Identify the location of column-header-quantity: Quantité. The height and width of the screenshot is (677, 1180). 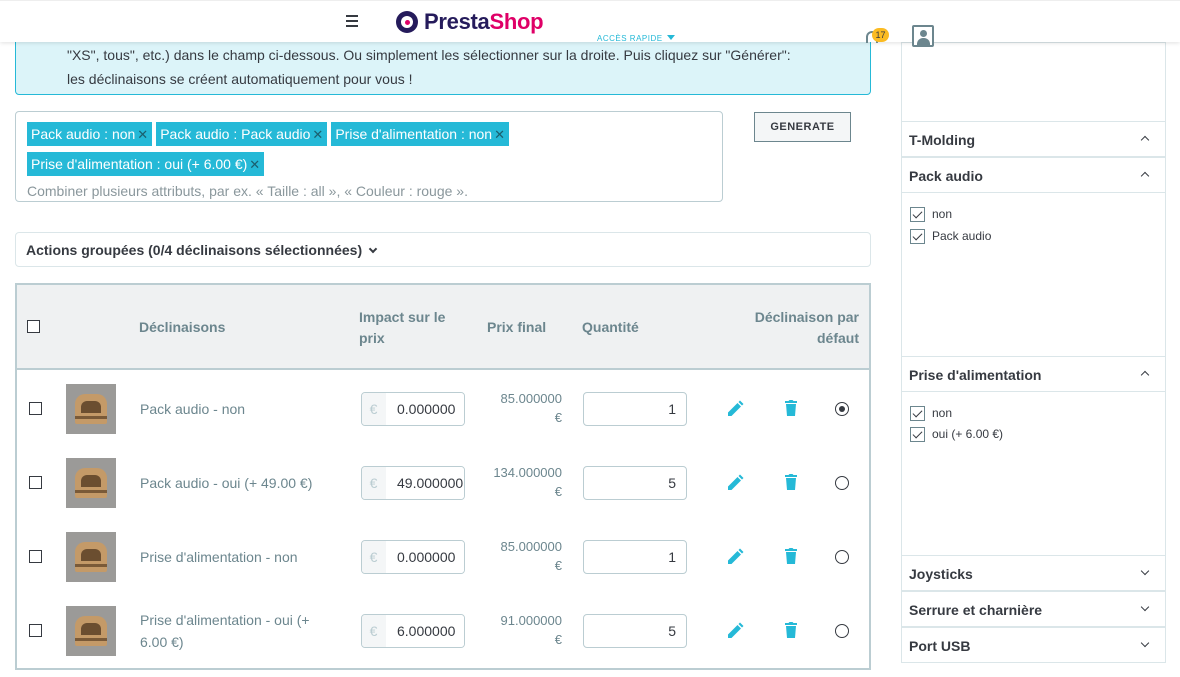
(610, 327).